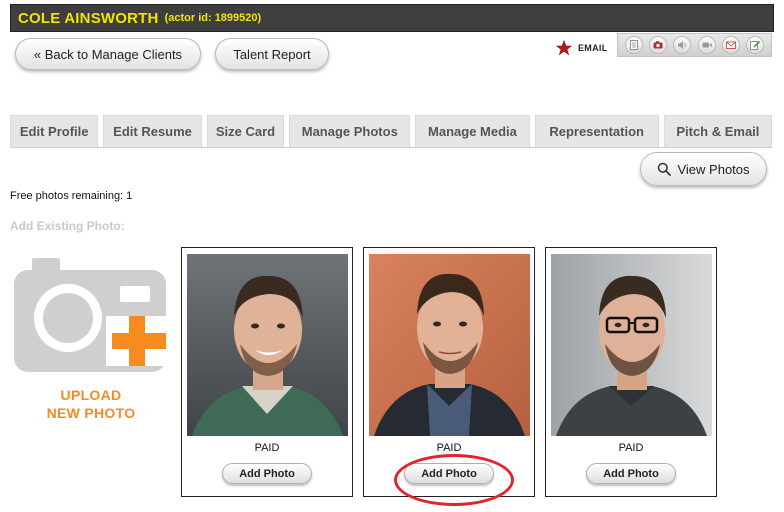 The width and height of the screenshot is (784, 512). I want to click on back-to-manage-clients-button: « Back to Manage Clients, so click(108, 54).